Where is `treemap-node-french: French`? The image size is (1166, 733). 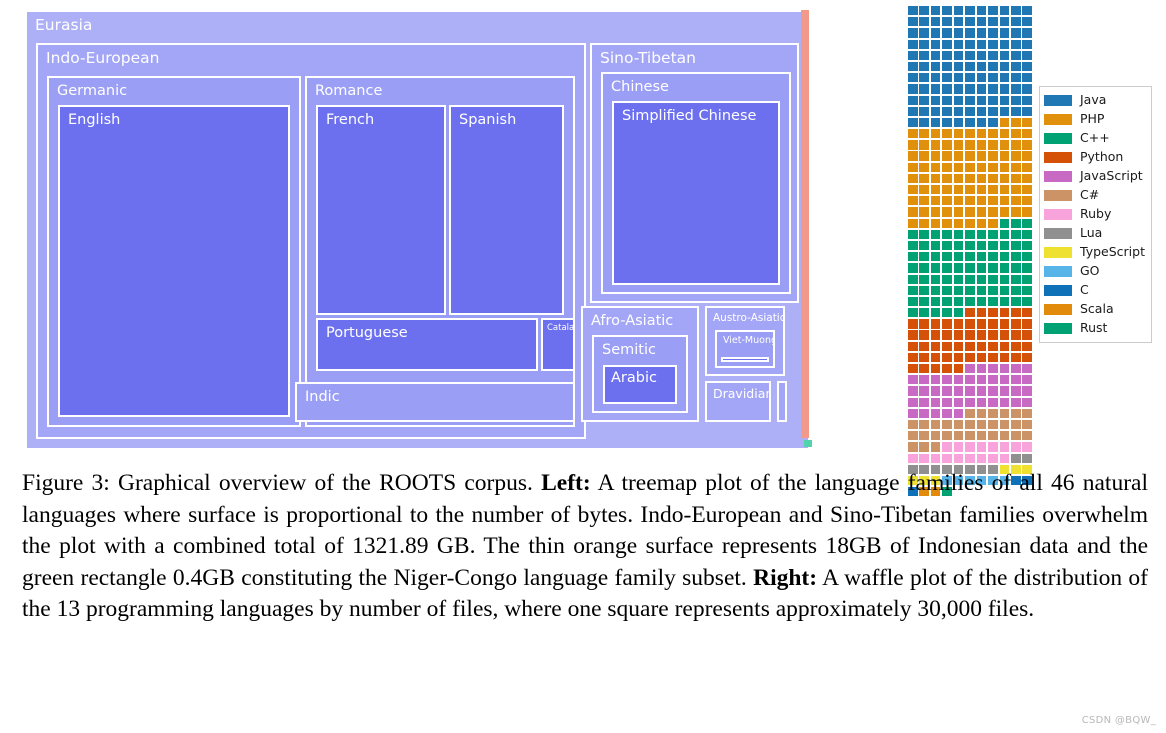 treemap-node-french: French is located at coordinates (381, 210).